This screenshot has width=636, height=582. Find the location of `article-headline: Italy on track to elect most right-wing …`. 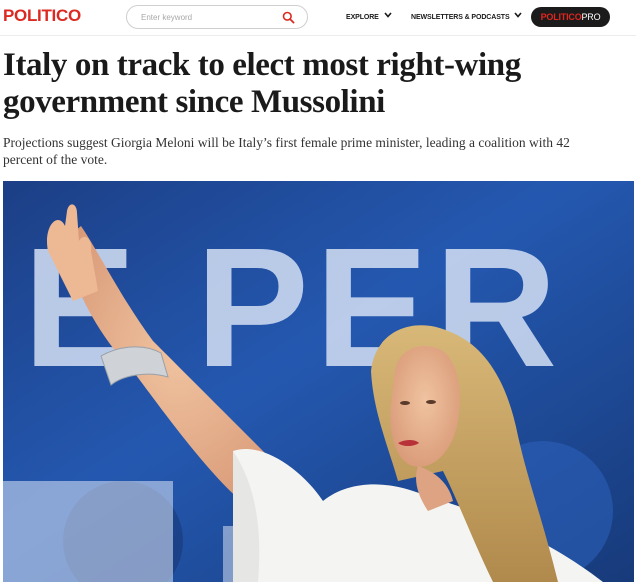

article-headline: Italy on track to elect most right-wing … is located at coordinates (262, 83).